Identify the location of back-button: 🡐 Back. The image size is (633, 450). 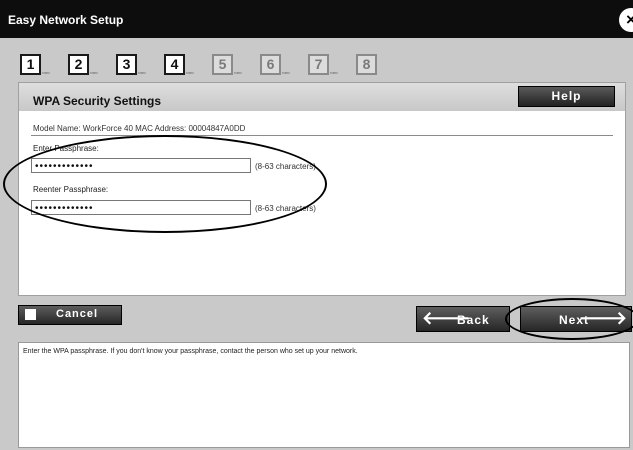
(463, 319).